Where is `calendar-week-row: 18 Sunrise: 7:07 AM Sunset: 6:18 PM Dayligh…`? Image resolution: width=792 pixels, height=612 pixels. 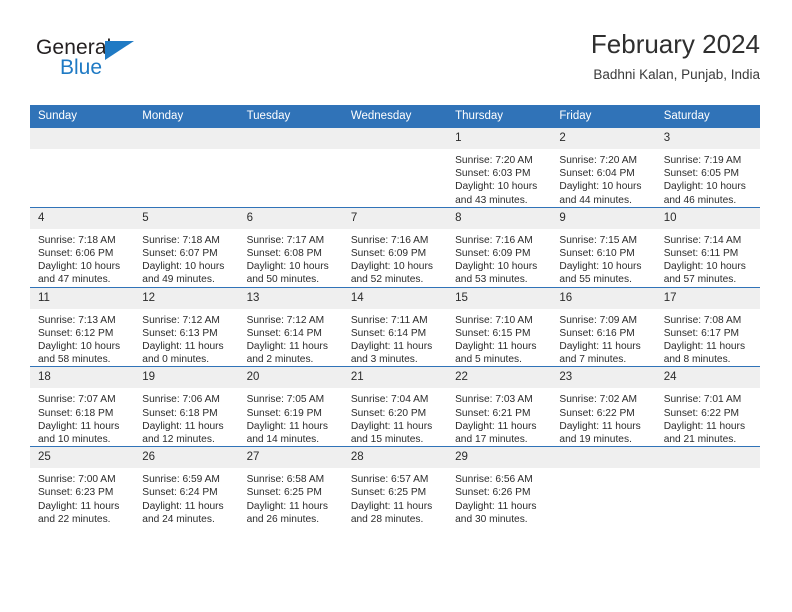 calendar-week-row: 18 Sunrise: 7:07 AM Sunset: 6:18 PM Dayligh… is located at coordinates (395, 406).